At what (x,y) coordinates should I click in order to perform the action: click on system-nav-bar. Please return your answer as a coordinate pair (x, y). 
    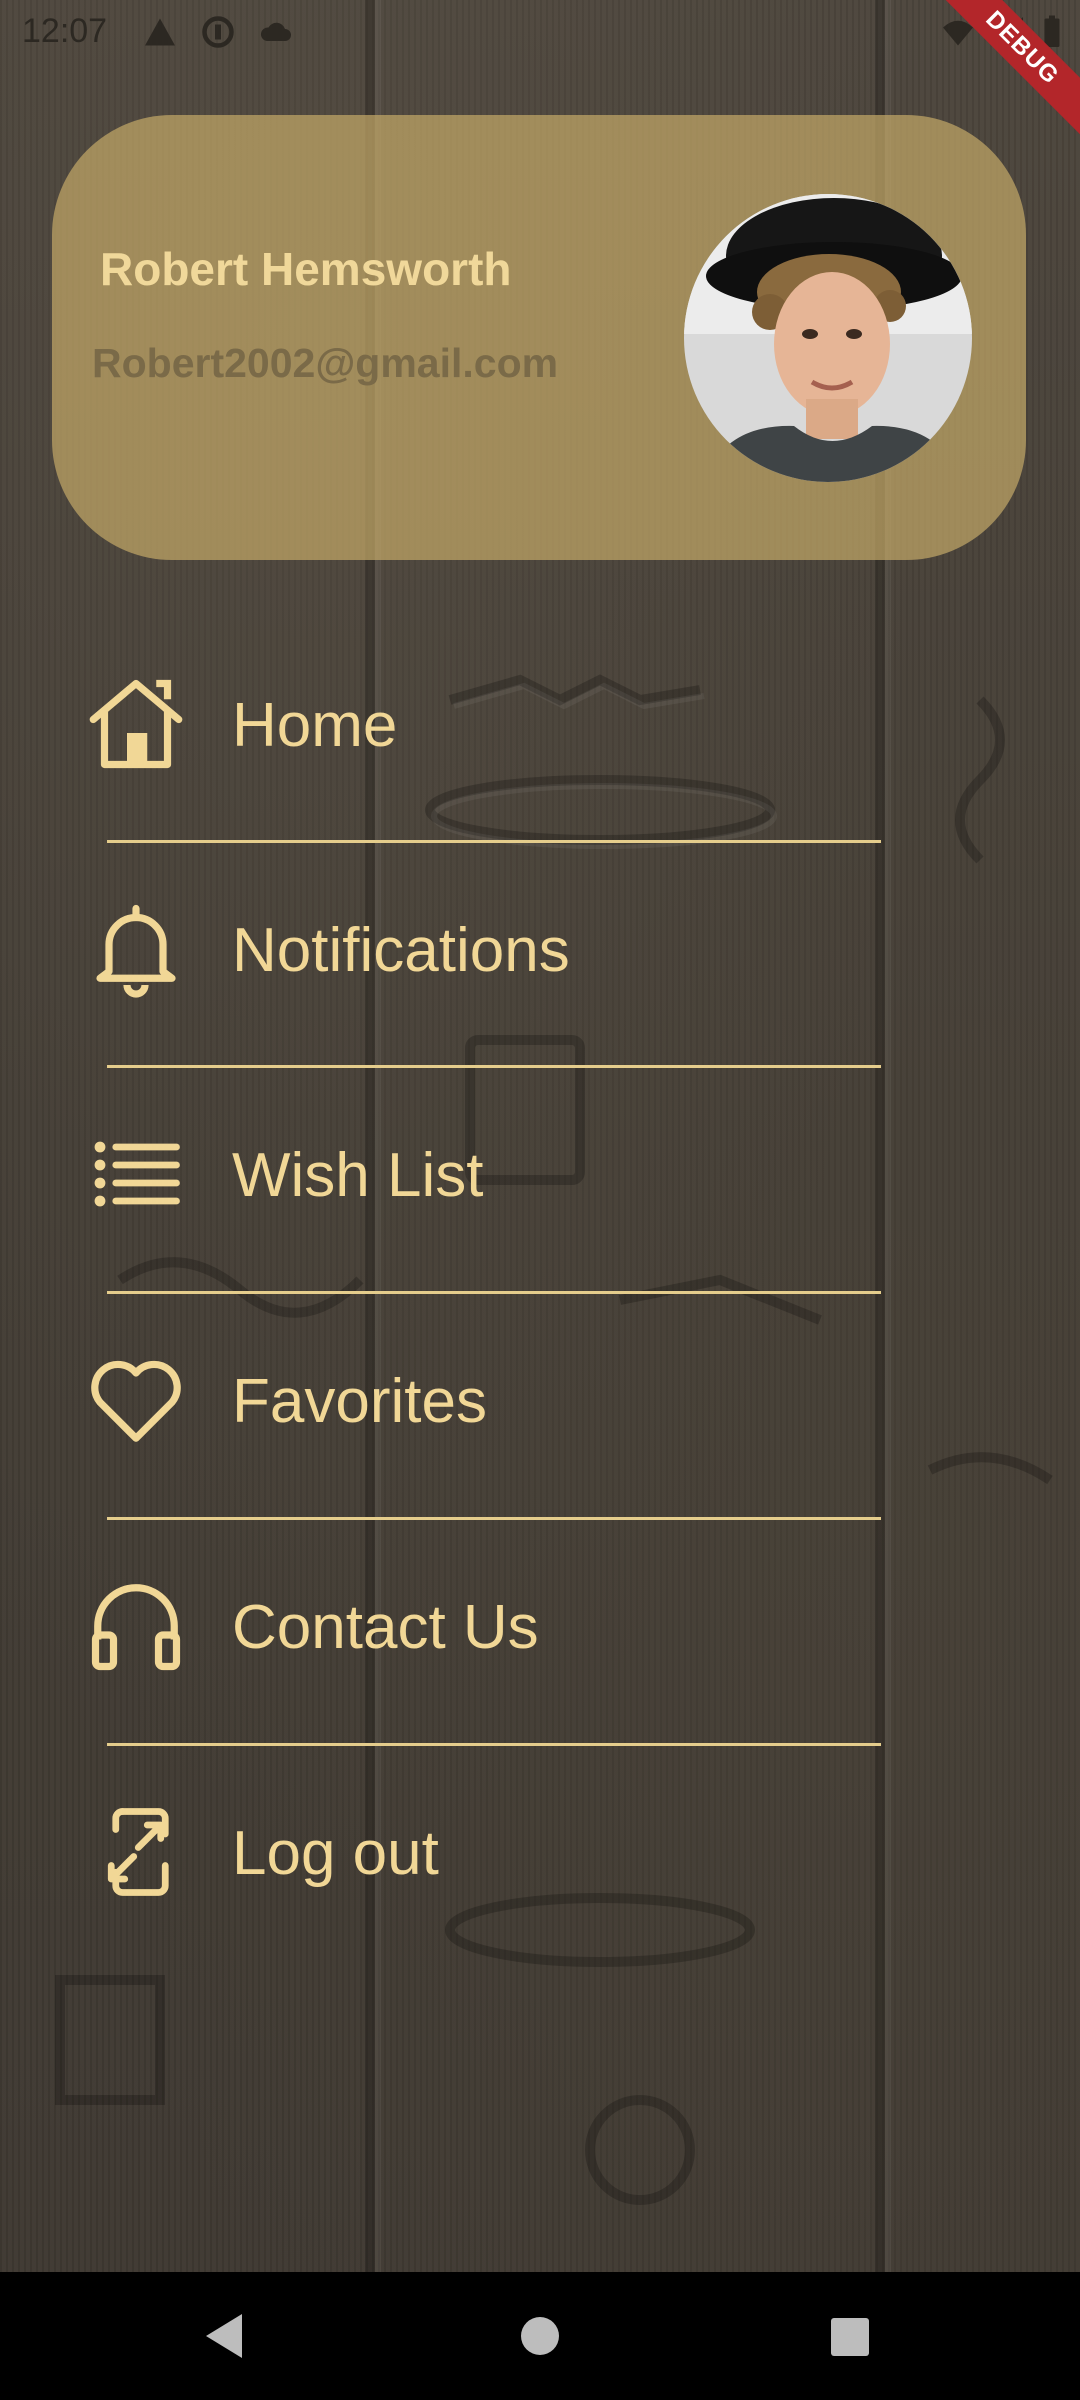
    Looking at the image, I should click on (540, 2336).